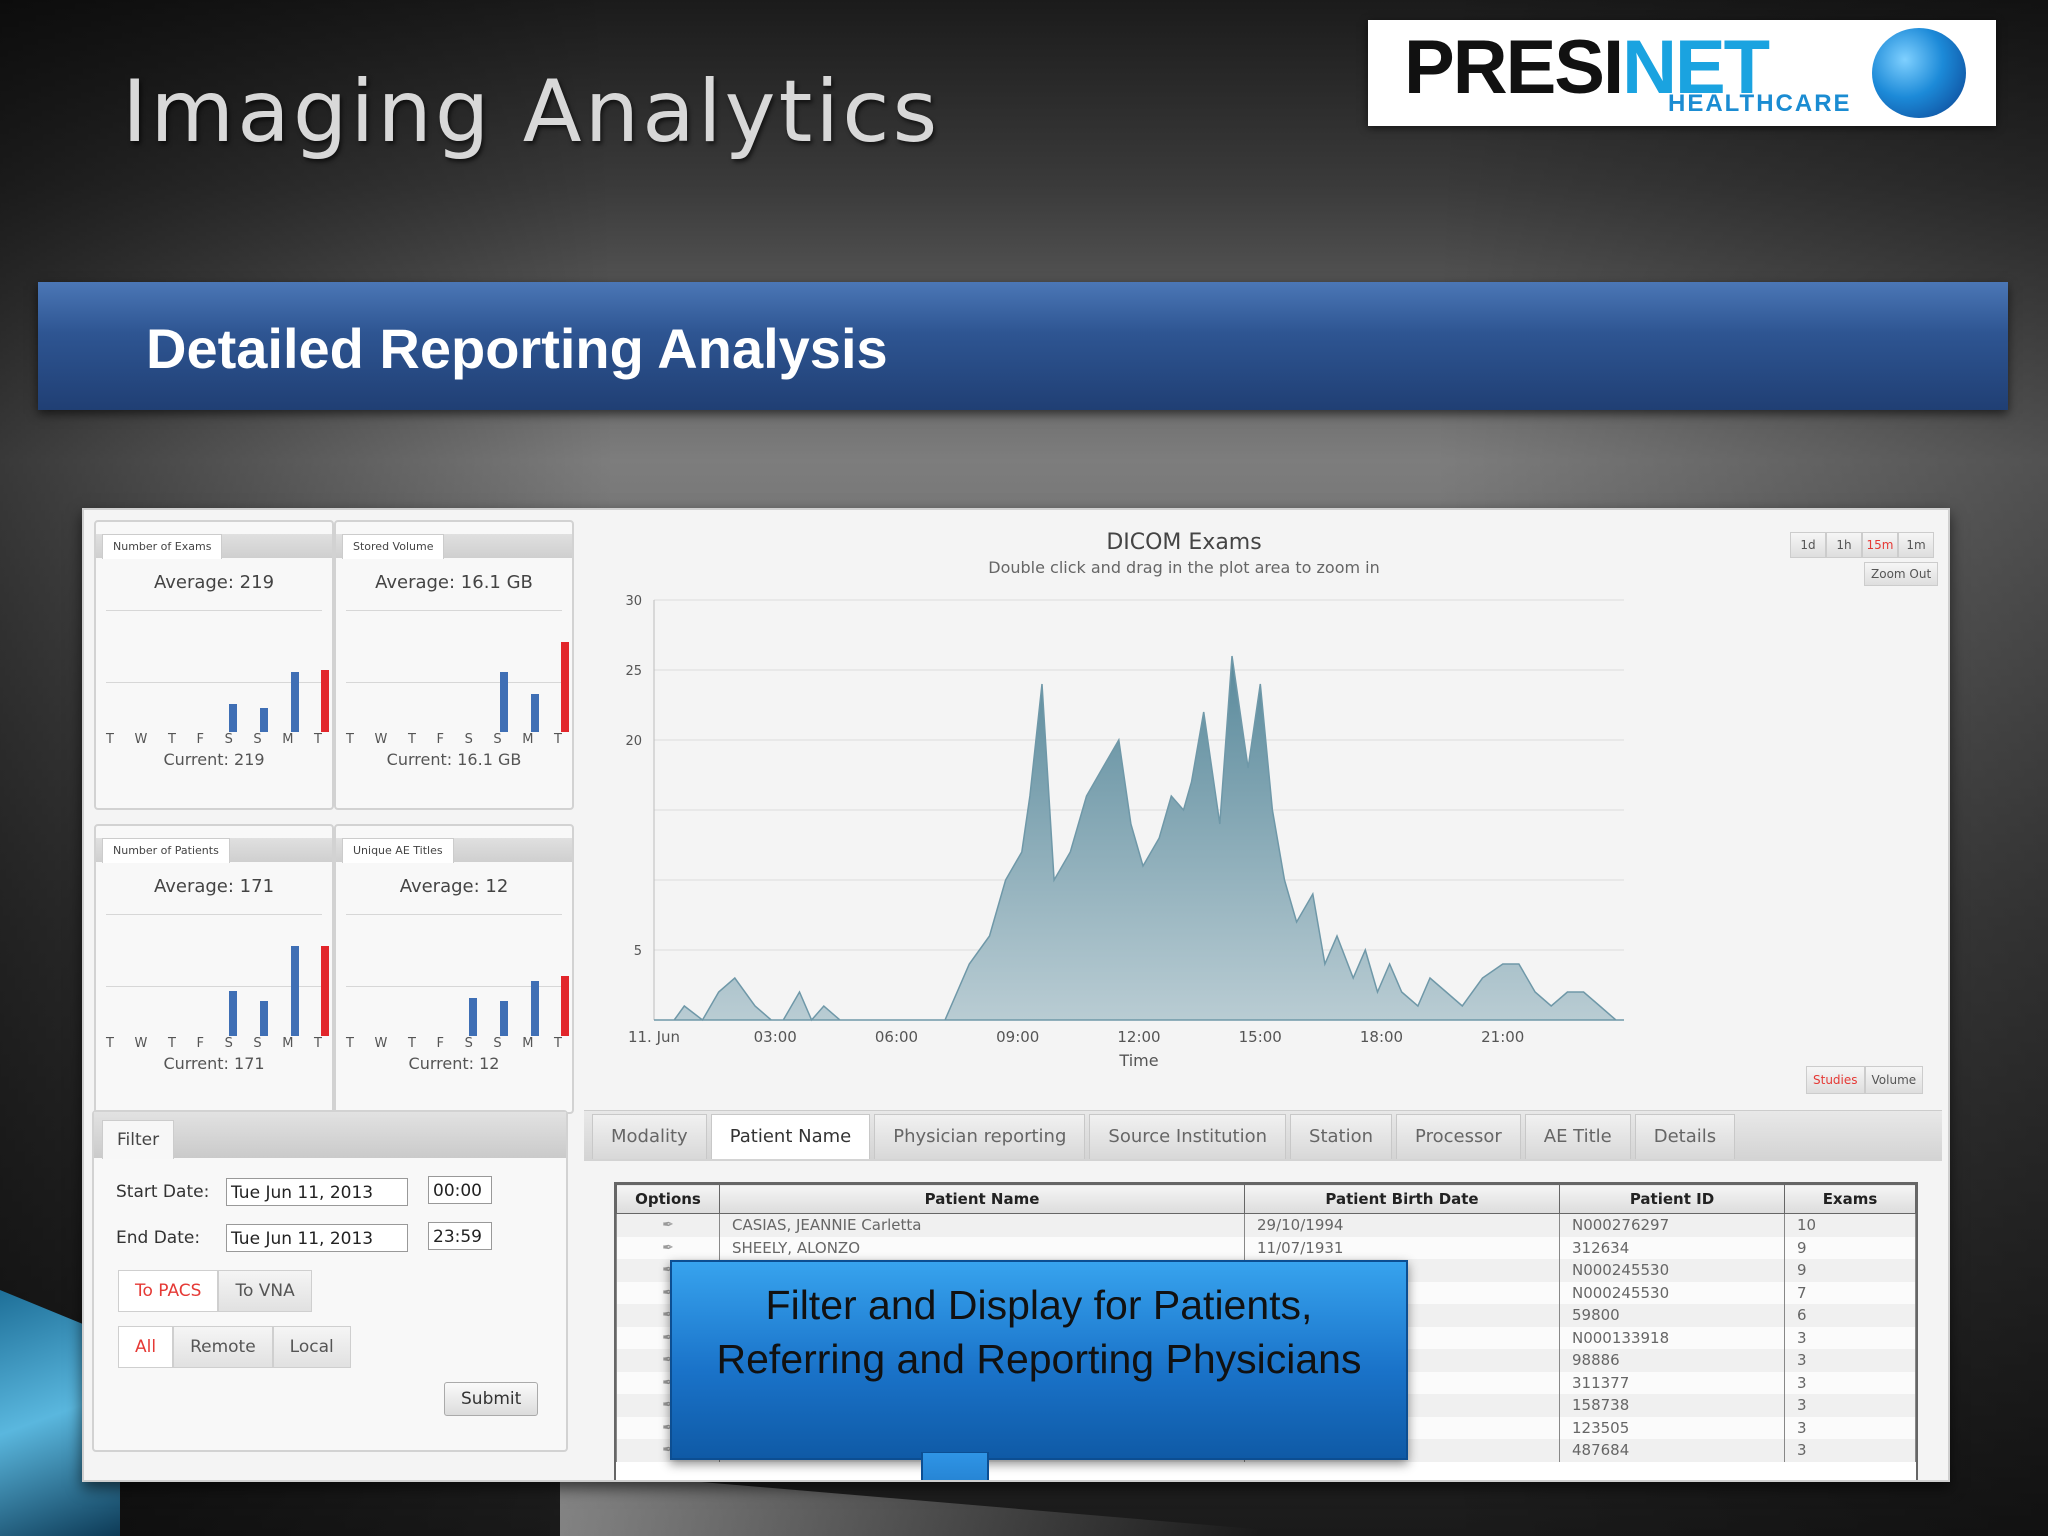 This screenshot has width=2048, height=1536. Describe the element at coordinates (1672, 1405) in the screenshot. I see `table-cell: 158738` at that location.